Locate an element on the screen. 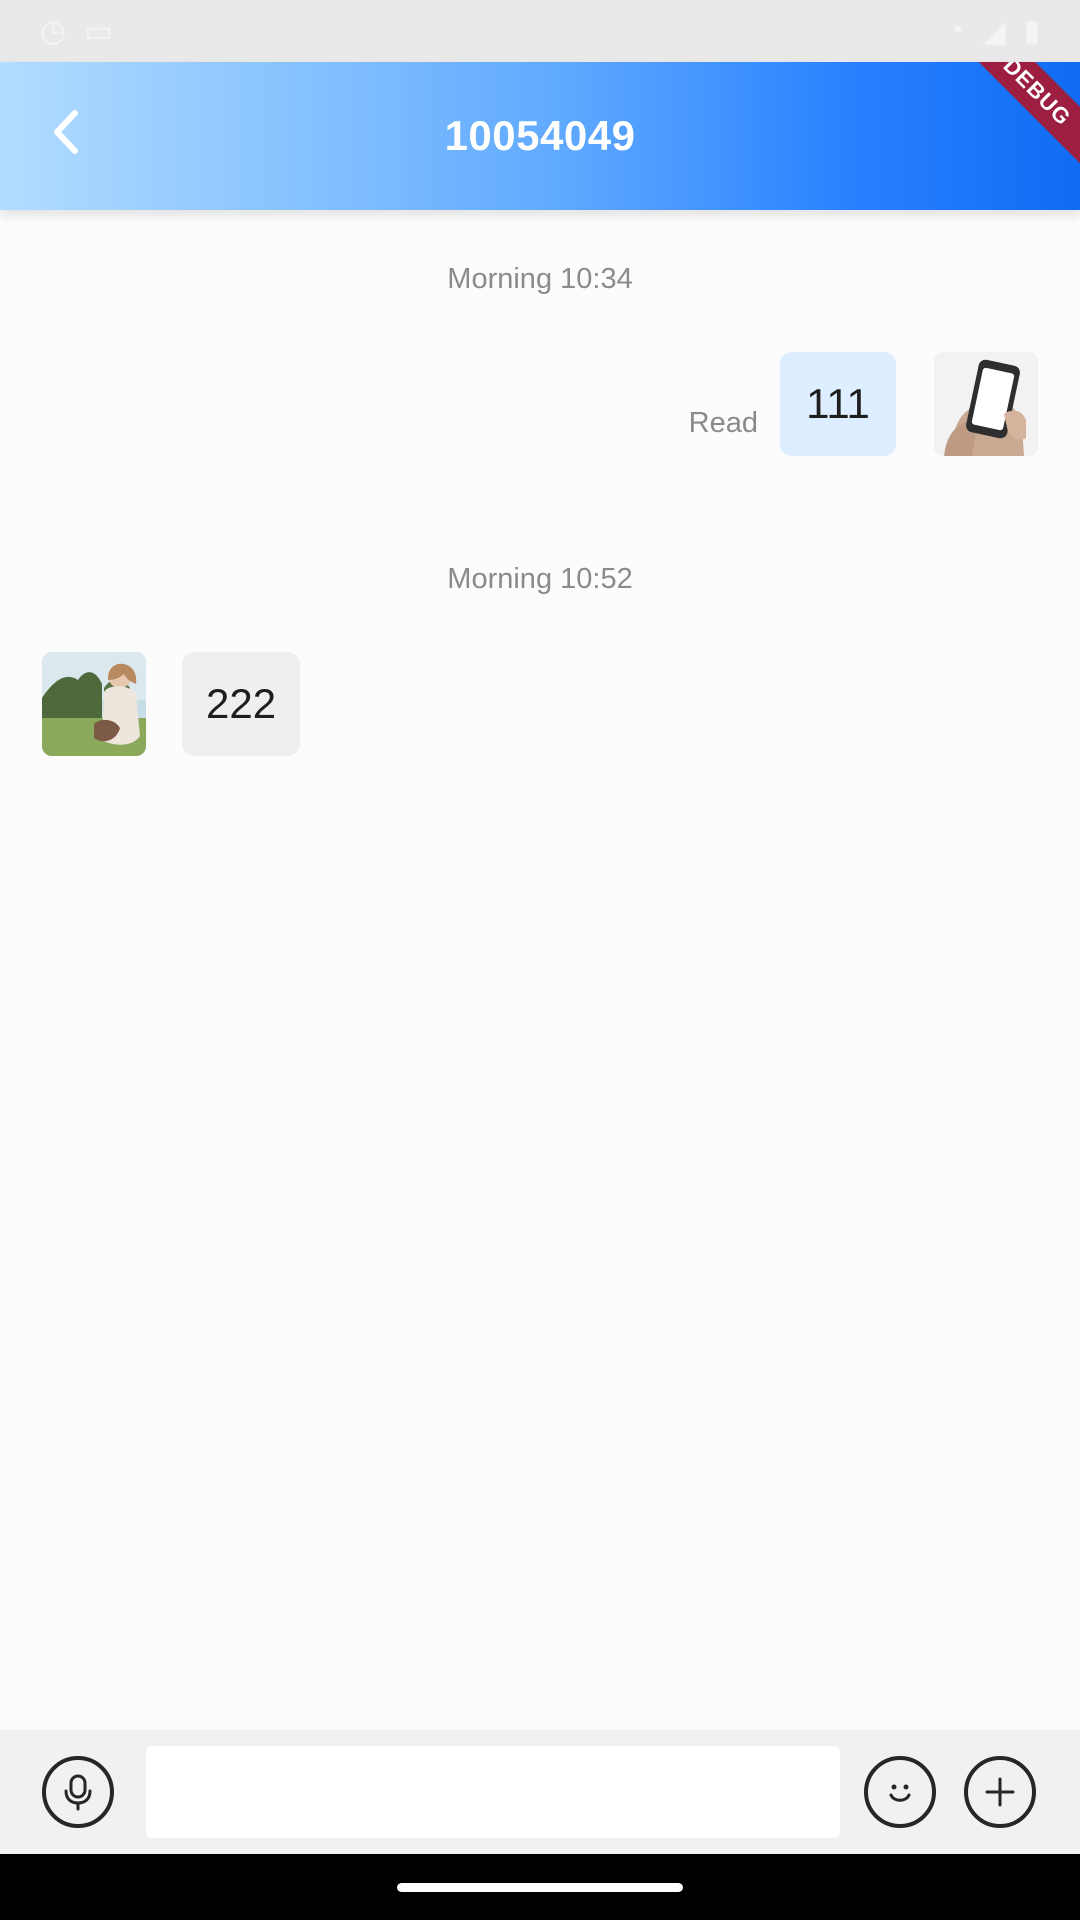  message-row-outgoing: Read 111 is located at coordinates (863, 404).